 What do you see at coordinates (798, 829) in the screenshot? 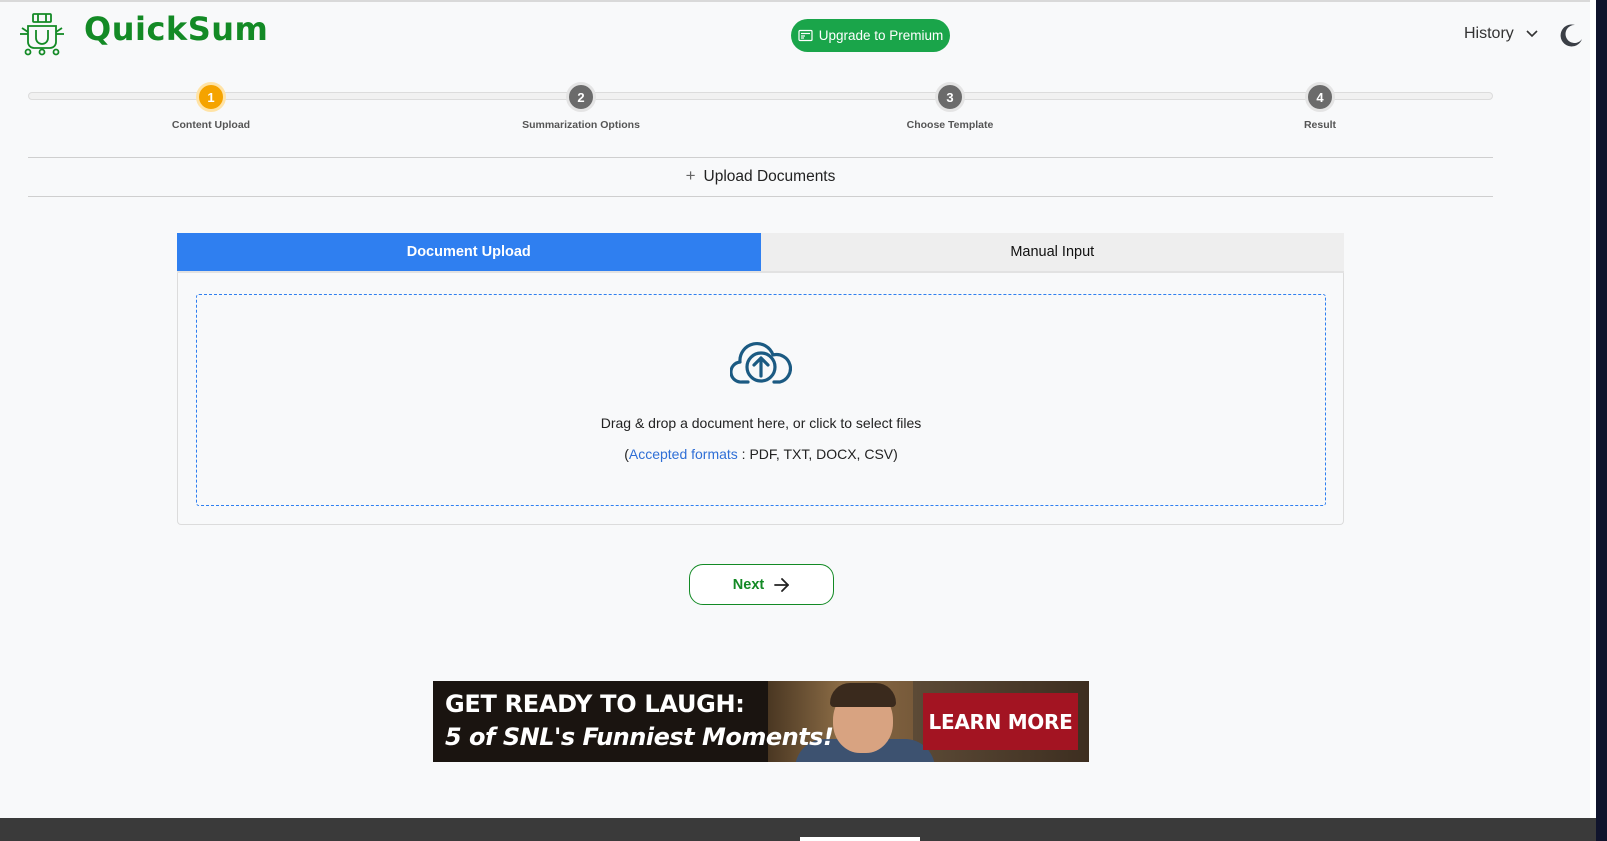
I see `footer` at bounding box center [798, 829].